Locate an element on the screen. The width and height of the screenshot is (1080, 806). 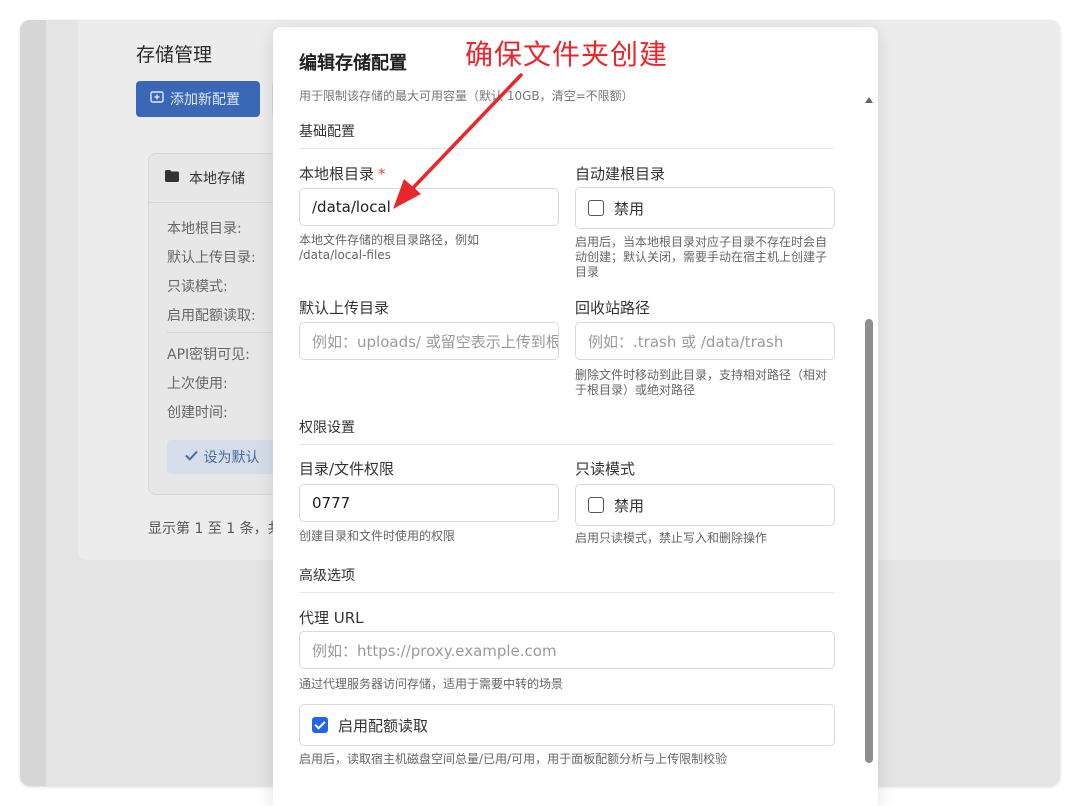
cutoff-help-text: 用于限制该存储的最大可用容量（默认 10GB，清空=不限额） is located at coordinates (466, 96).